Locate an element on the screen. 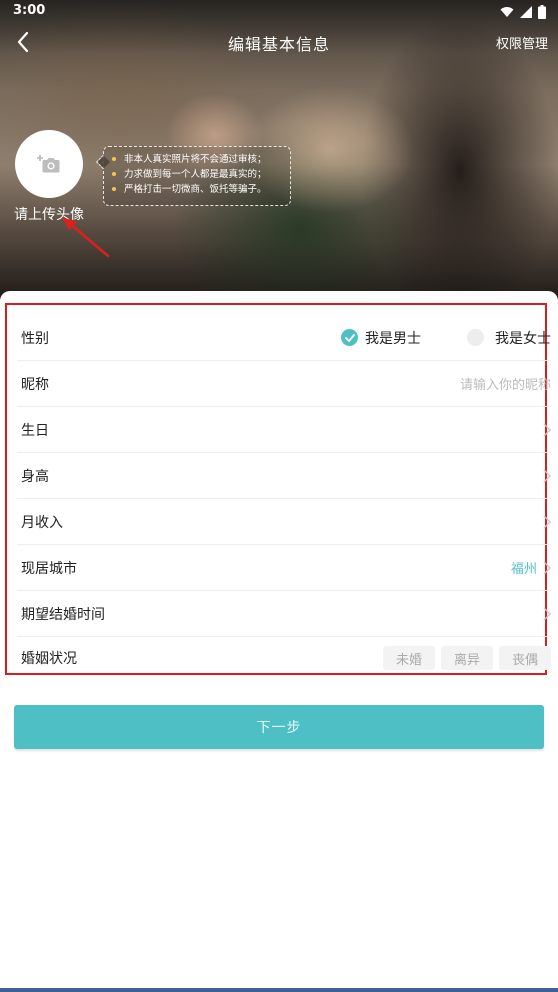  marital-option-divorced: 离异 is located at coordinates (467, 658).